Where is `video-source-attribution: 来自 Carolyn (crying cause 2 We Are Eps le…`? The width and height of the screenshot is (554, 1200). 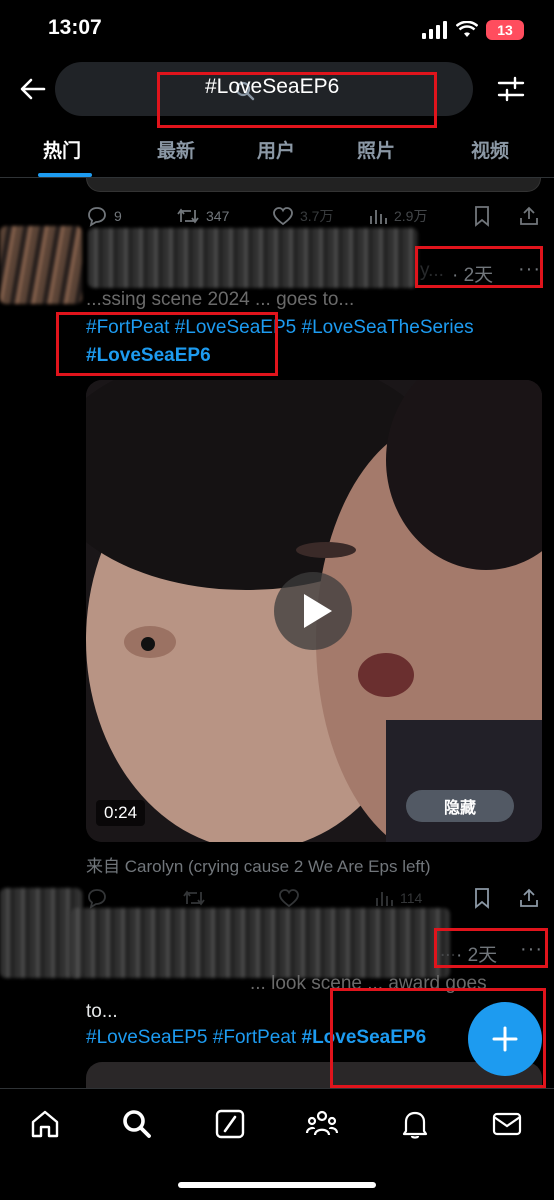 video-source-attribution: 来自 Carolyn (crying cause 2 We Are Eps le… is located at coordinates (258, 866).